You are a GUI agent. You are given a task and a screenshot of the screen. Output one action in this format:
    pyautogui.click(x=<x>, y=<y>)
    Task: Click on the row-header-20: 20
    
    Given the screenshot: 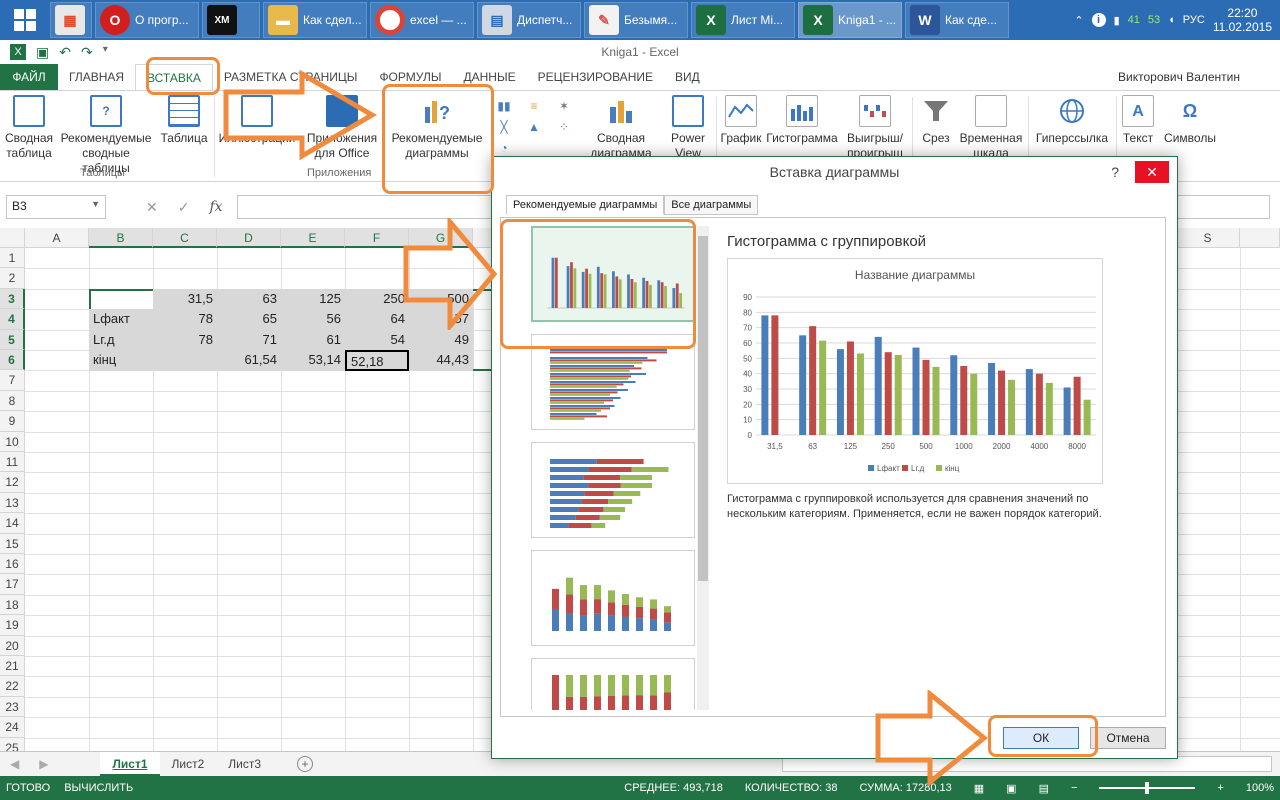 What is the action you would take?
    pyautogui.click(x=12, y=645)
    